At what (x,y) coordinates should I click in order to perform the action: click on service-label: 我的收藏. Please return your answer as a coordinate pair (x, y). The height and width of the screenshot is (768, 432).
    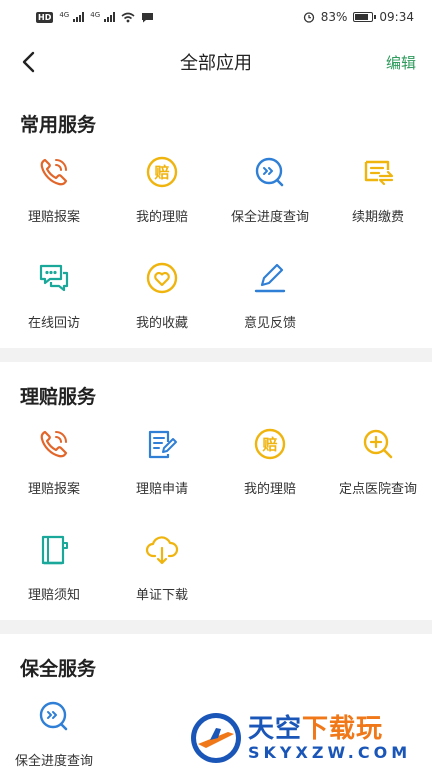
    Looking at the image, I should click on (161, 323).